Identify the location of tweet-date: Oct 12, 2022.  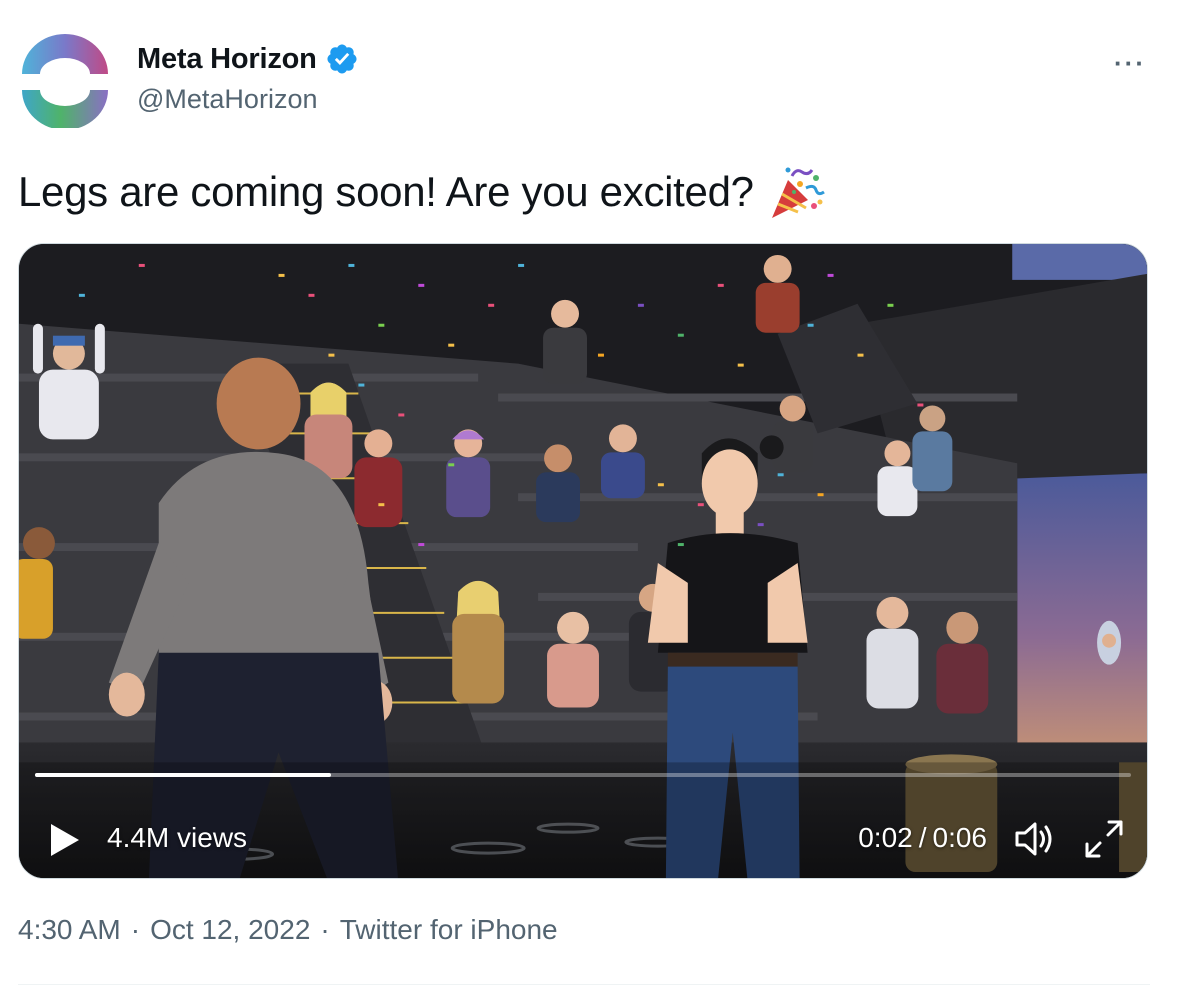
(230, 930).